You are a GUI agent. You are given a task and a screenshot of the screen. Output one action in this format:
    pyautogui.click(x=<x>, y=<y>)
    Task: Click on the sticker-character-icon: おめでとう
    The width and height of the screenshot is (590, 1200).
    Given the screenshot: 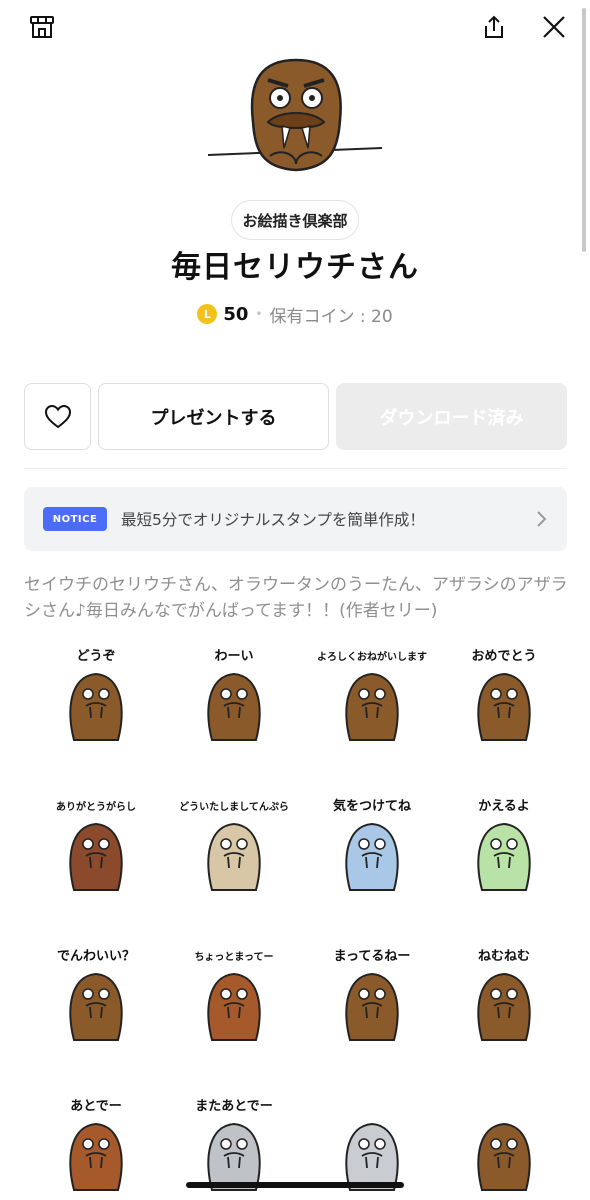 What is the action you would take?
    pyautogui.click(x=504, y=695)
    